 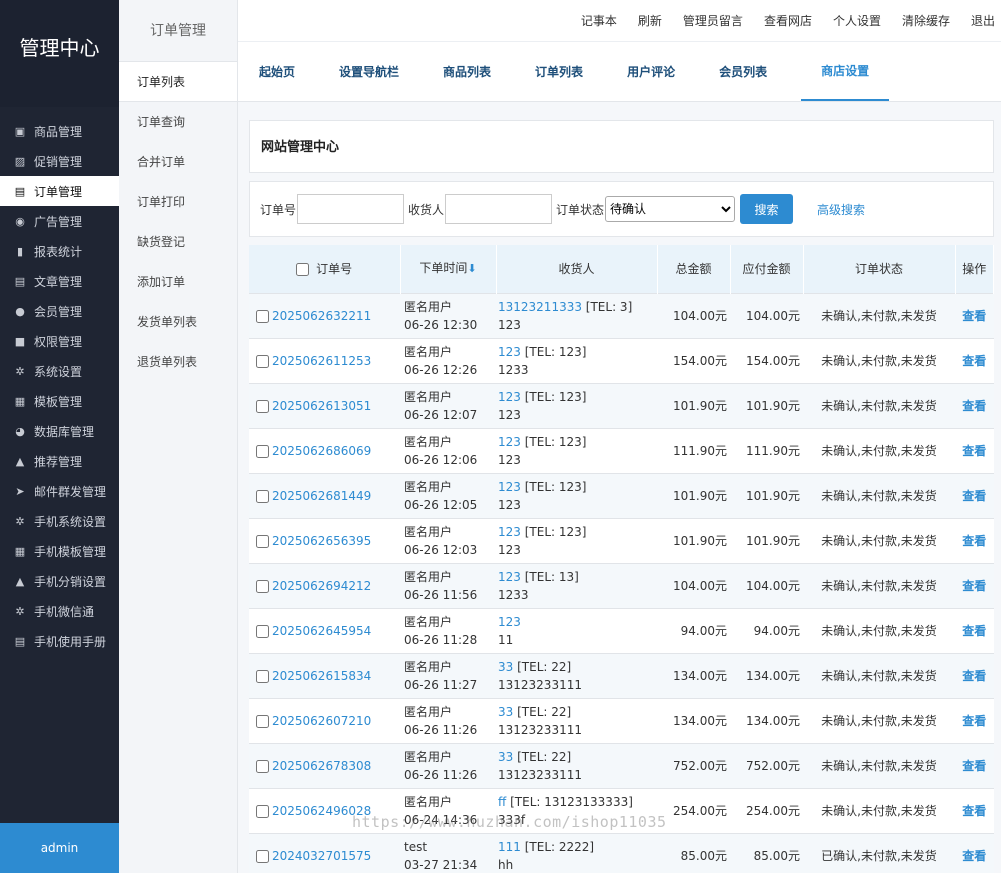 I want to click on sidebar-item: ✲ 手机系统设置, so click(x=59, y=521).